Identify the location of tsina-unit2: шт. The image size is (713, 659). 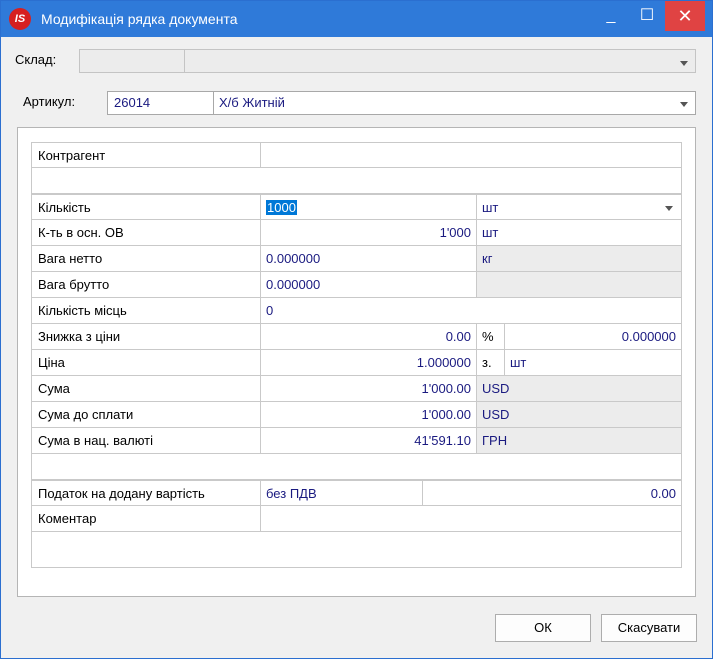
(593, 362).